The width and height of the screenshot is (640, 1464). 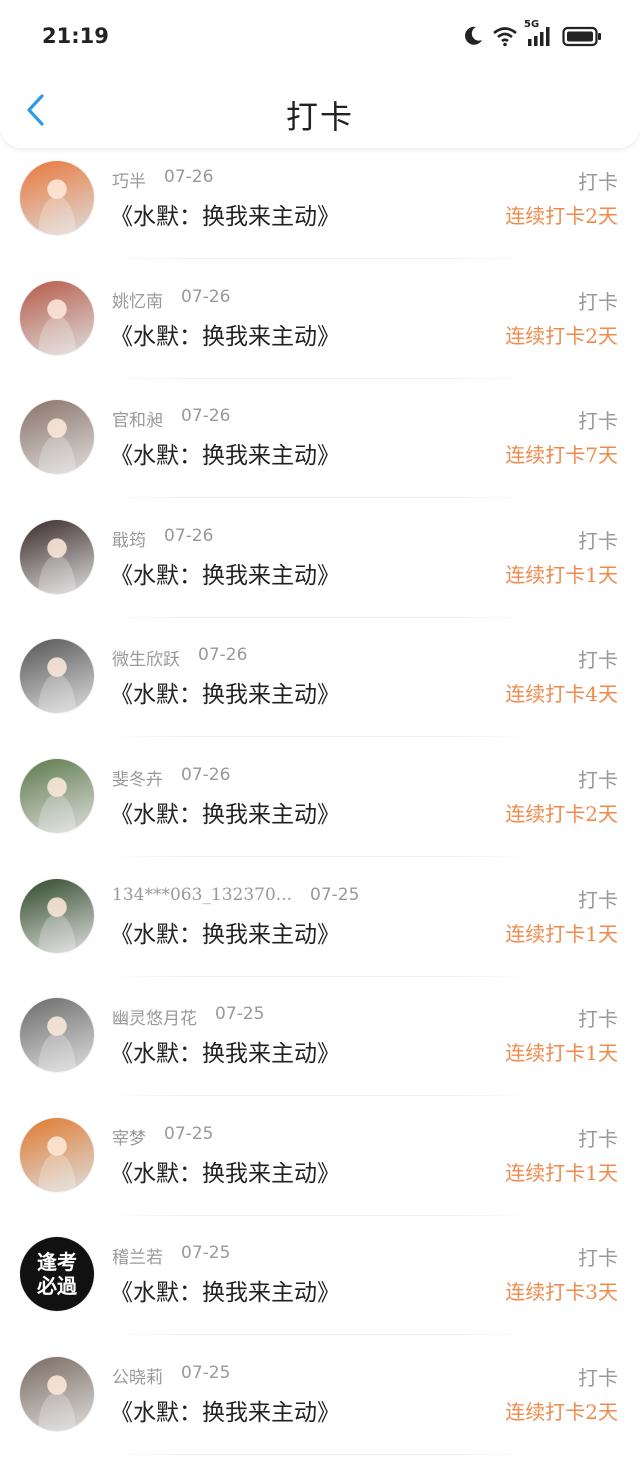 I want to click on item-meta: 姚忆南 07-26, so click(x=171, y=299).